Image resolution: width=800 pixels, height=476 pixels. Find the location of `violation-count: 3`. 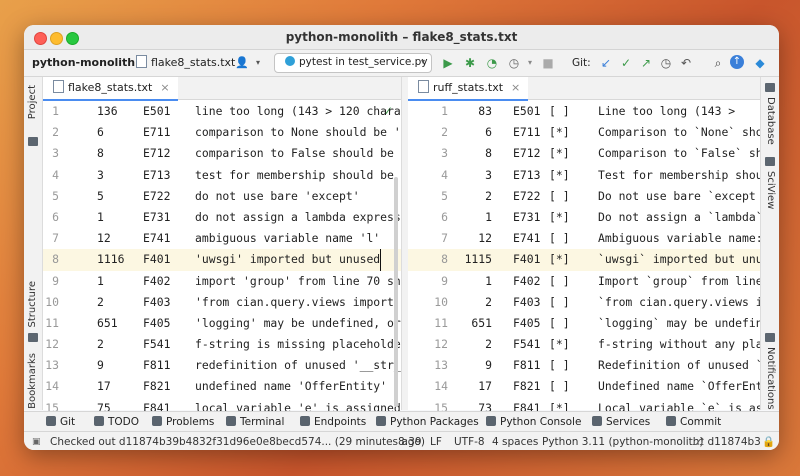

violation-count: 3 is located at coordinates (488, 174).